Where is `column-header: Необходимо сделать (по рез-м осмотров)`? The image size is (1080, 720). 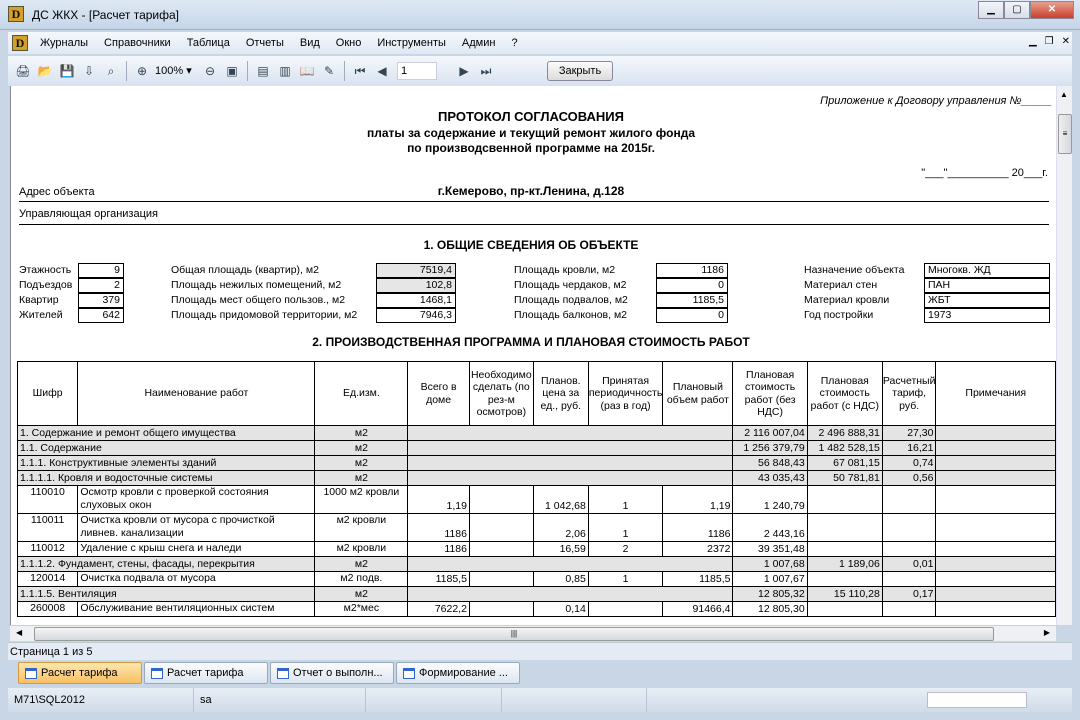
column-header: Необходимо сделать (по рез-м осмотров) is located at coordinates (501, 393).